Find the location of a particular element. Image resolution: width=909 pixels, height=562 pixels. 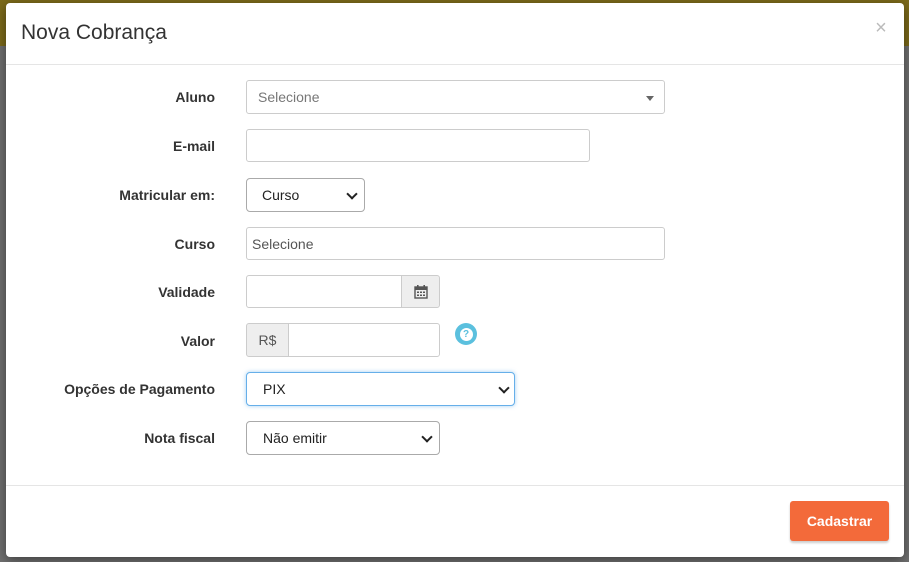

calendar-icon is located at coordinates (420, 292).